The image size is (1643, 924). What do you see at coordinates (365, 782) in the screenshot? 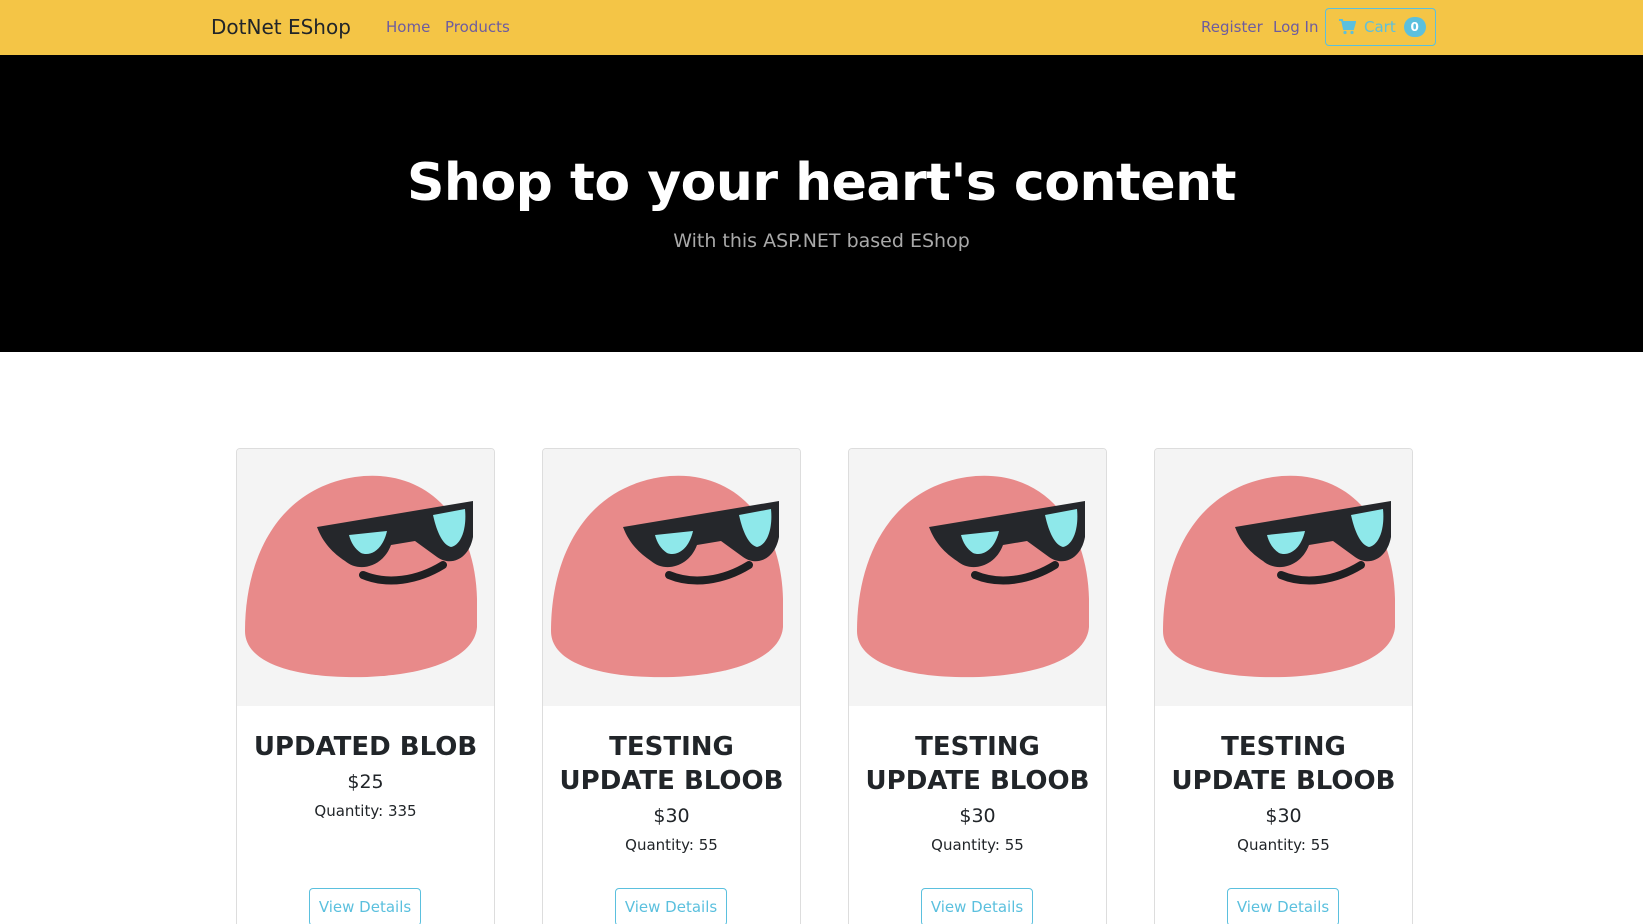
I see `product-price: $25` at bounding box center [365, 782].